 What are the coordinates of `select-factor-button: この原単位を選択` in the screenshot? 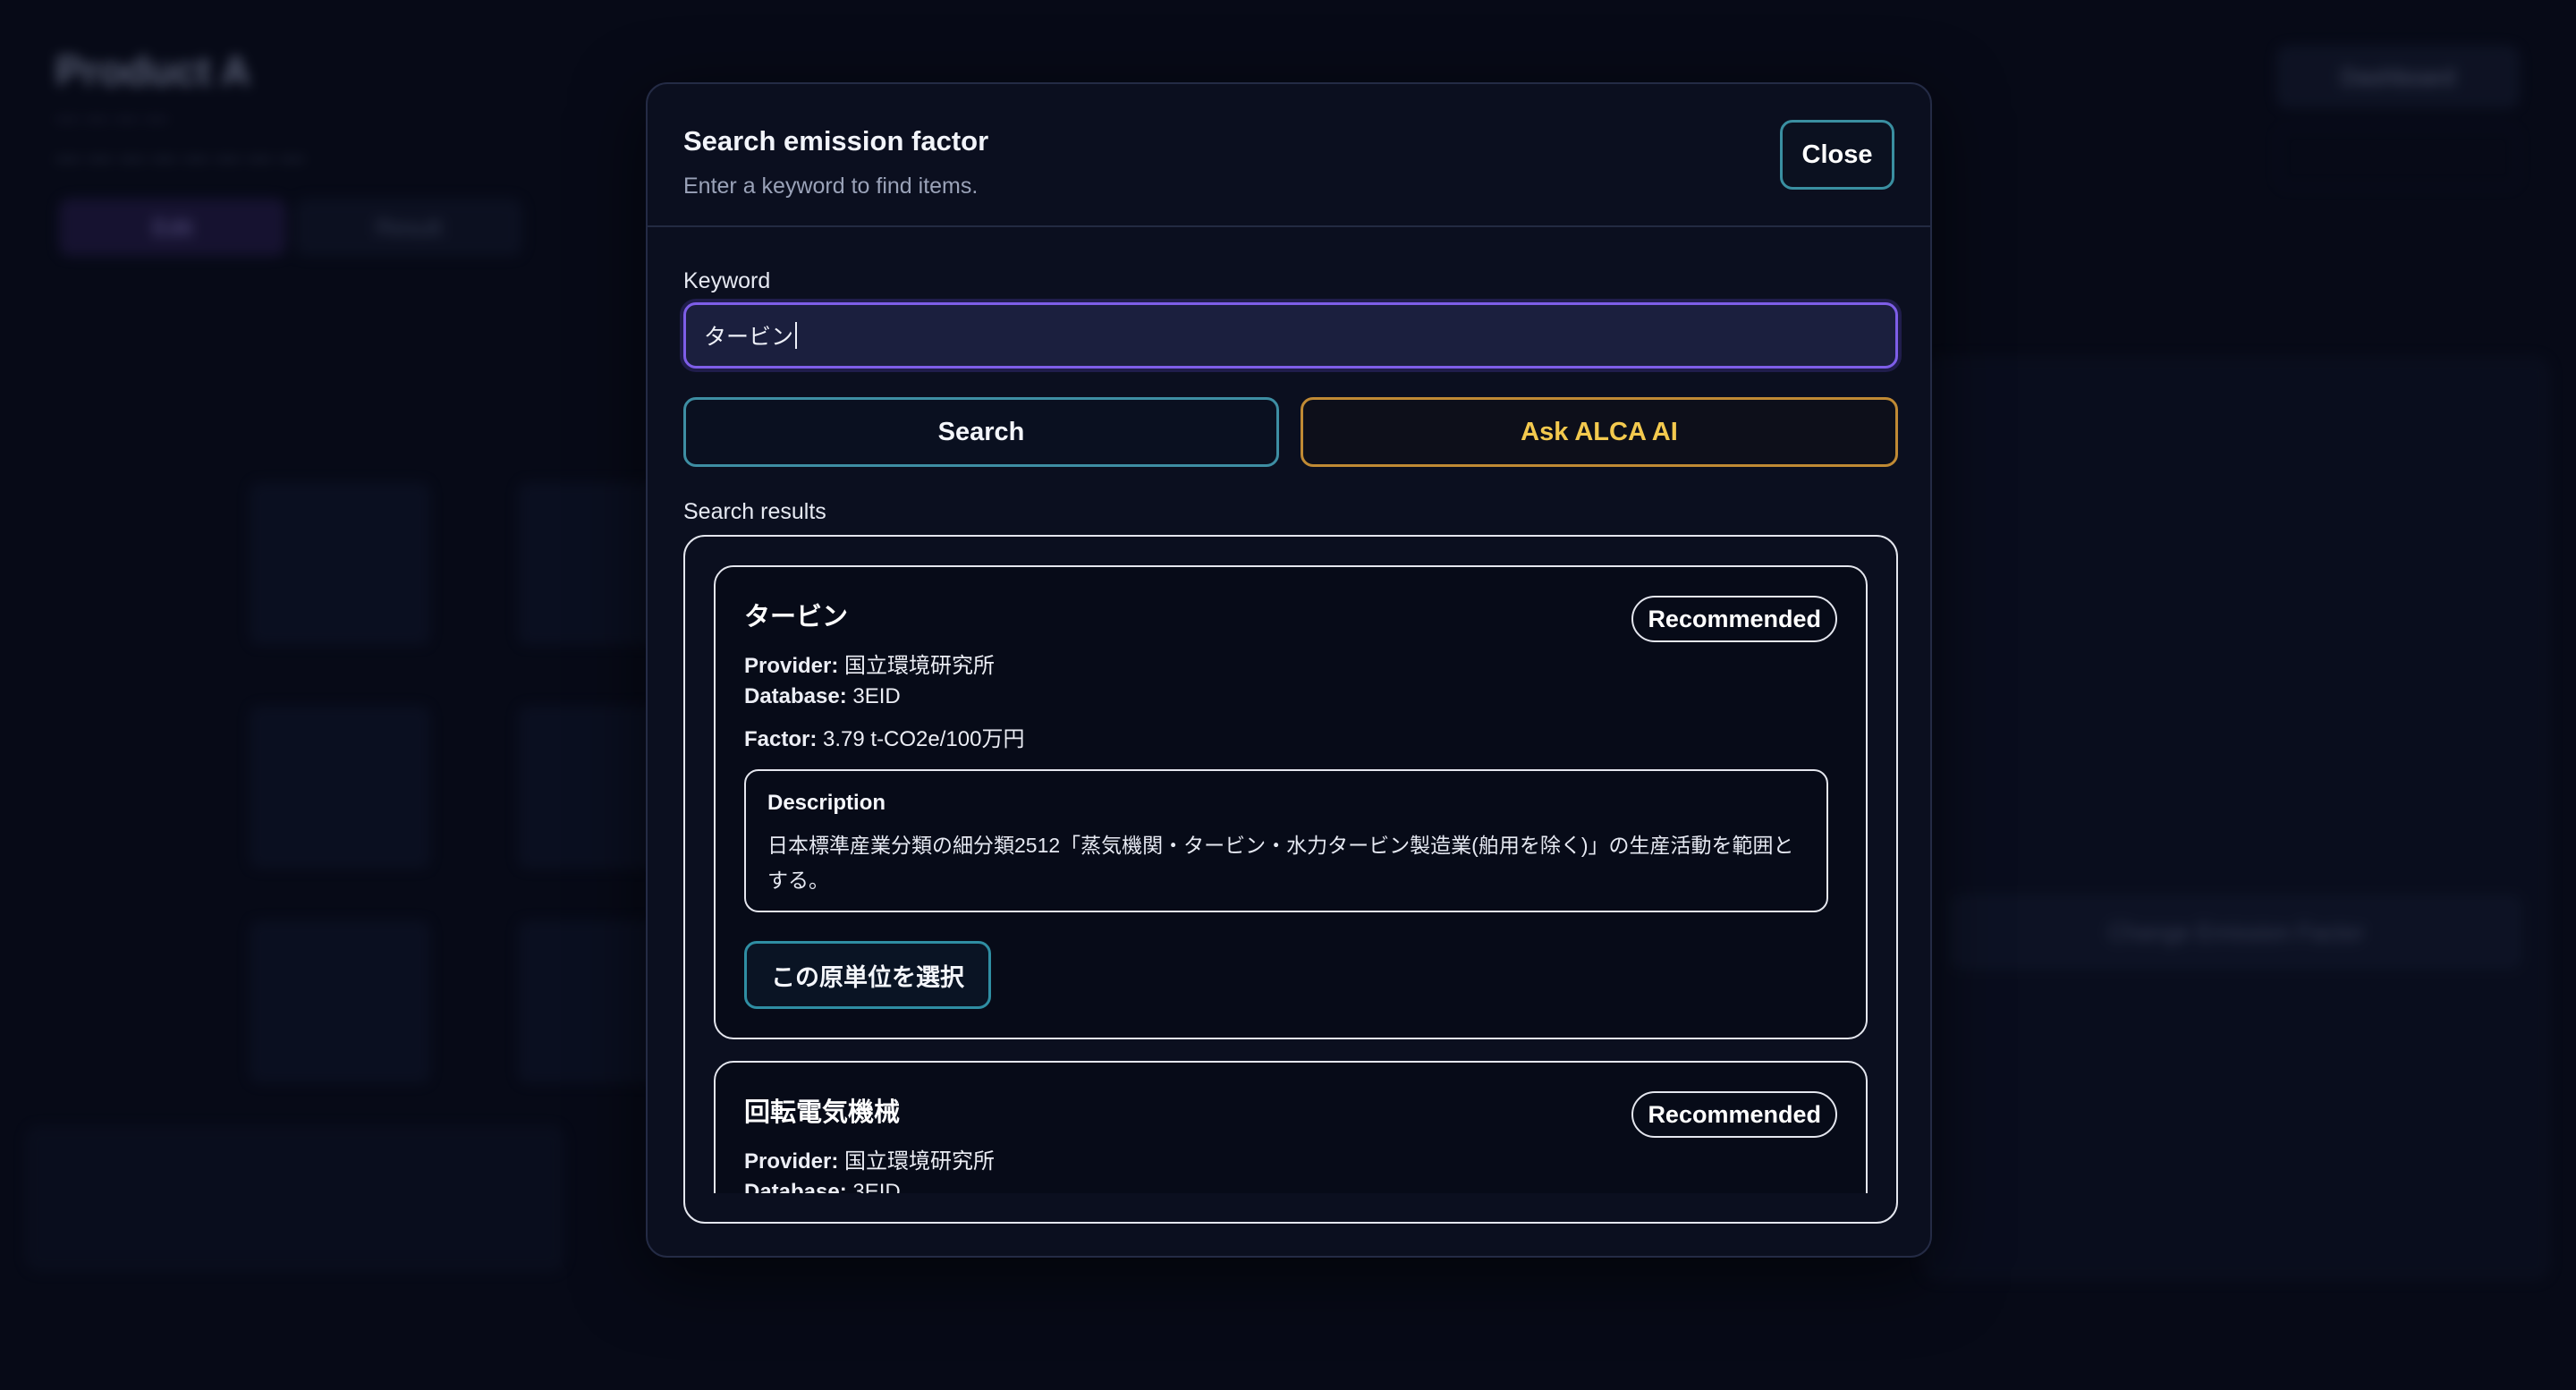 It's located at (867, 975).